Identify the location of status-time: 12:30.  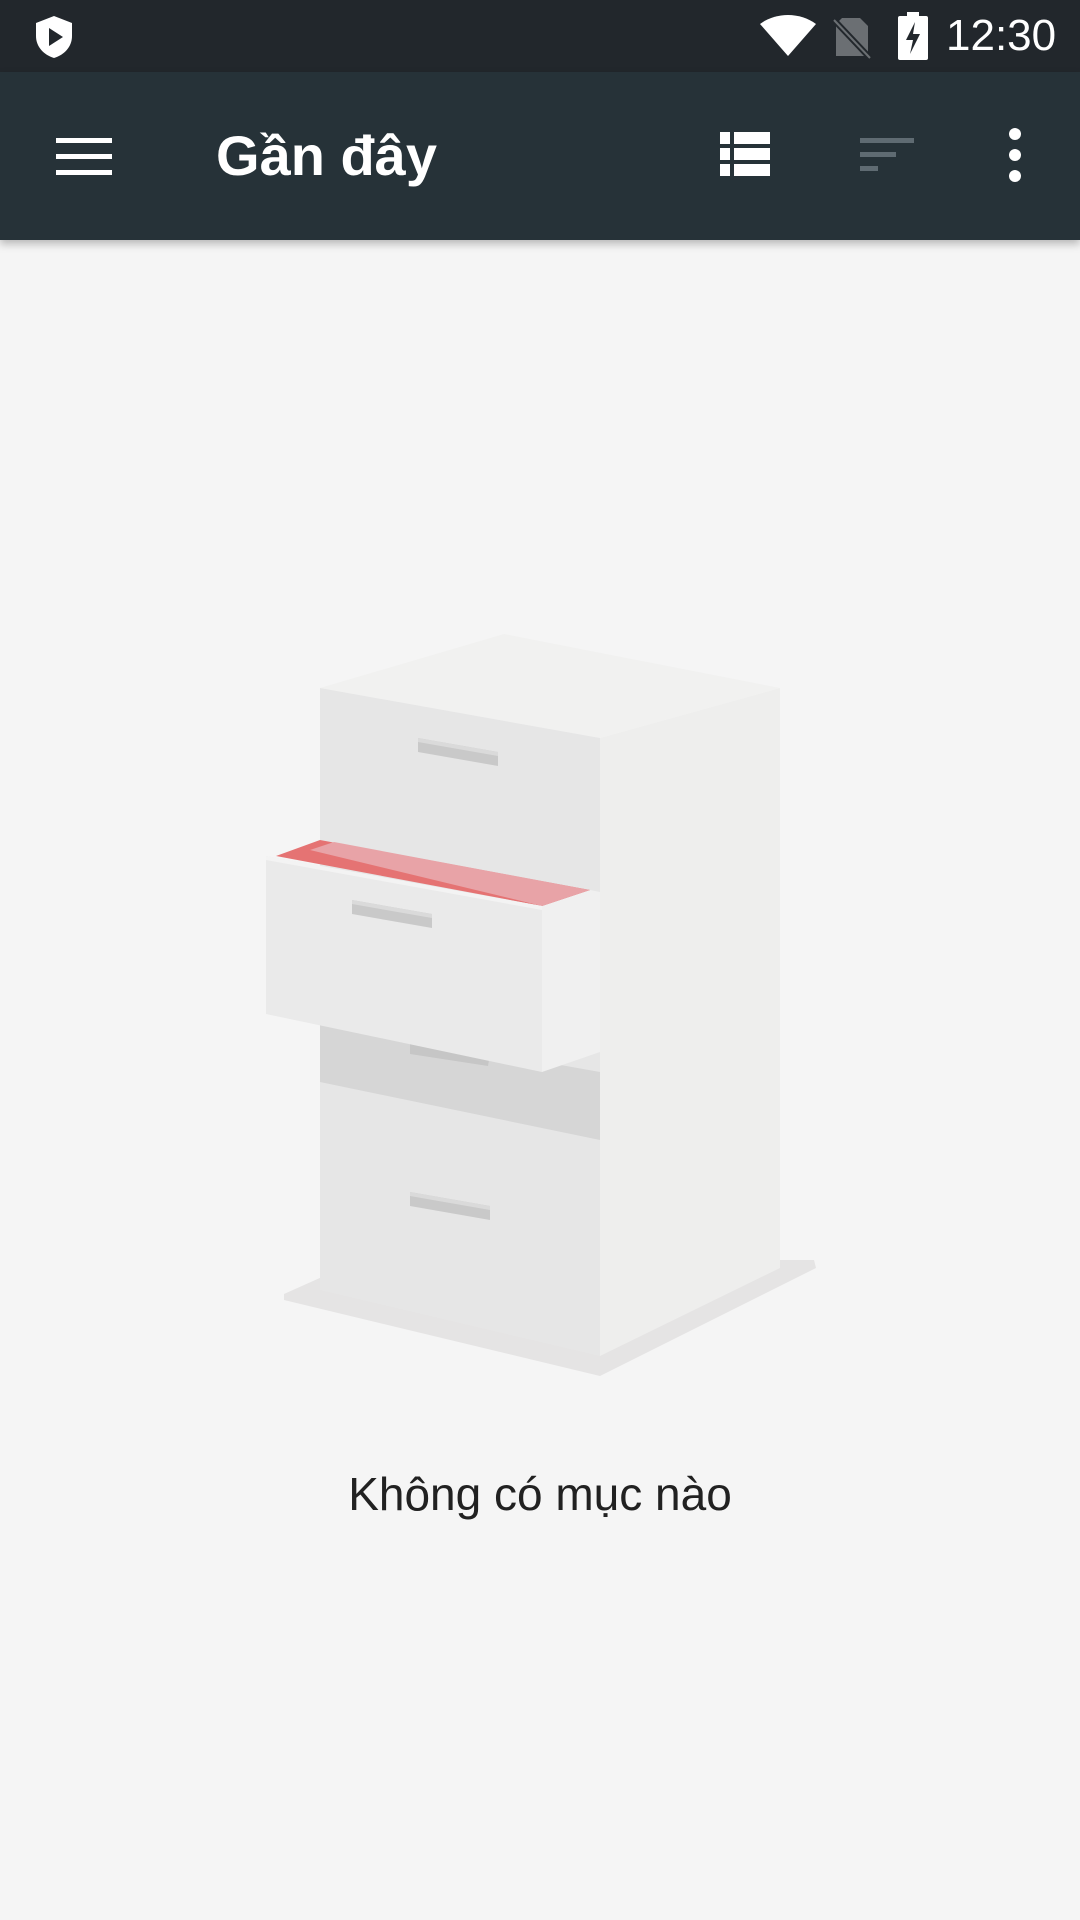
(1001, 35).